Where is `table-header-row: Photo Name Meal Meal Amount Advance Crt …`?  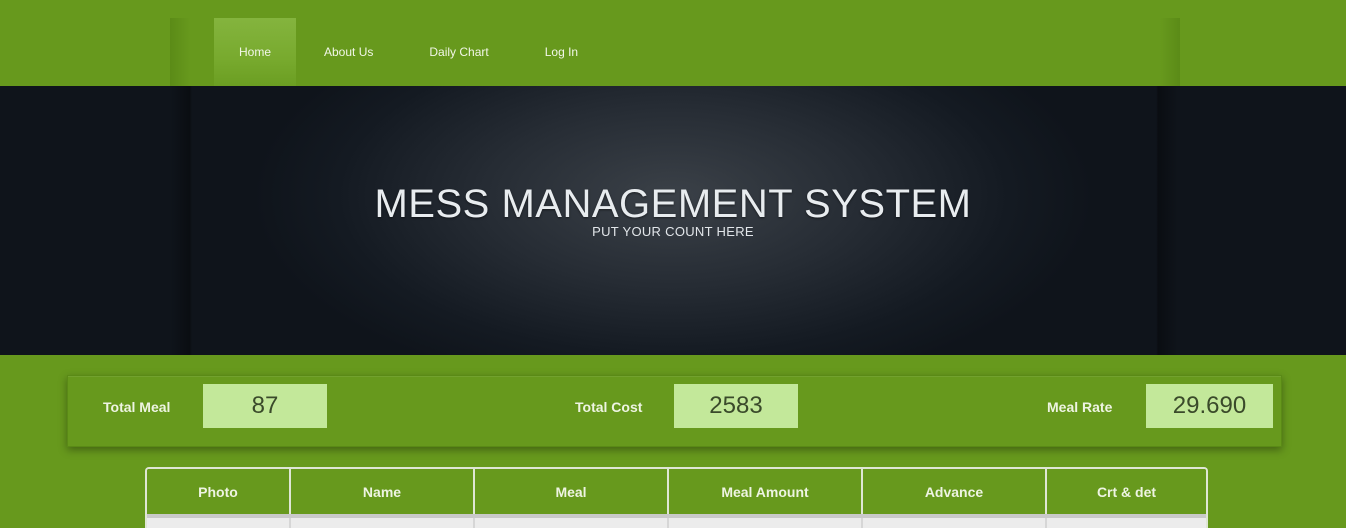
table-header-row: Photo Name Meal Meal Amount Advance Crt … is located at coordinates (676, 492).